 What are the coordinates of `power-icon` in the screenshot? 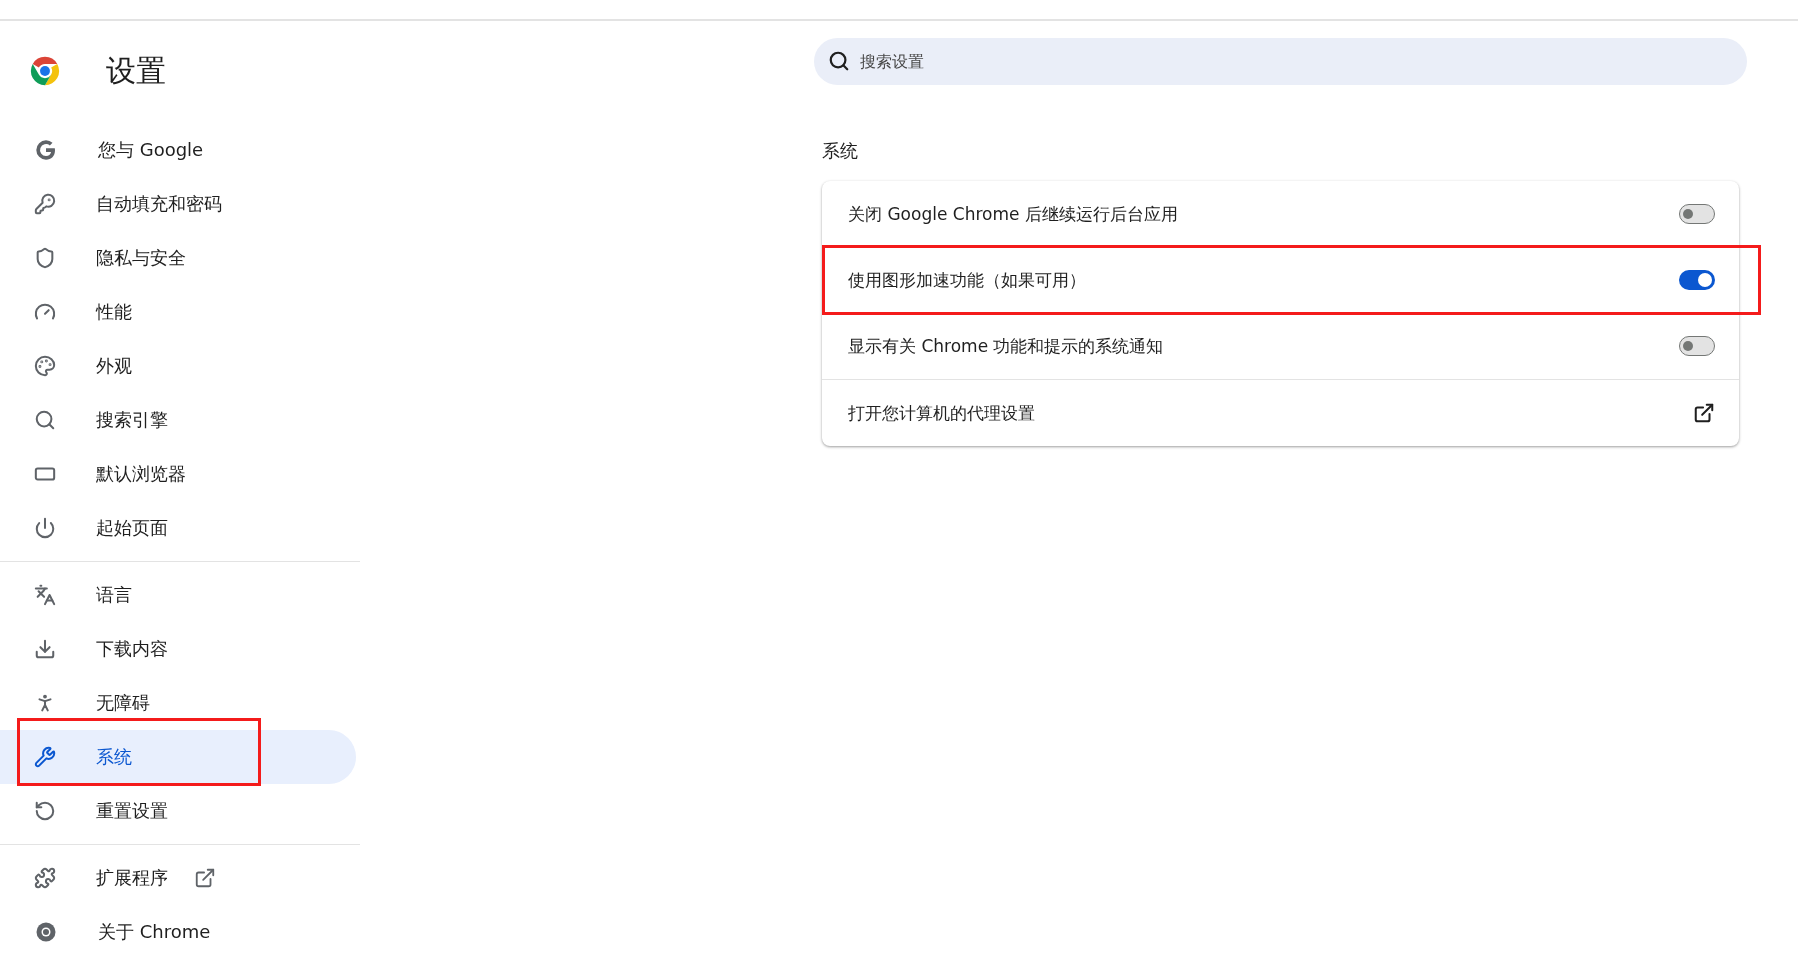 It's located at (45, 528).